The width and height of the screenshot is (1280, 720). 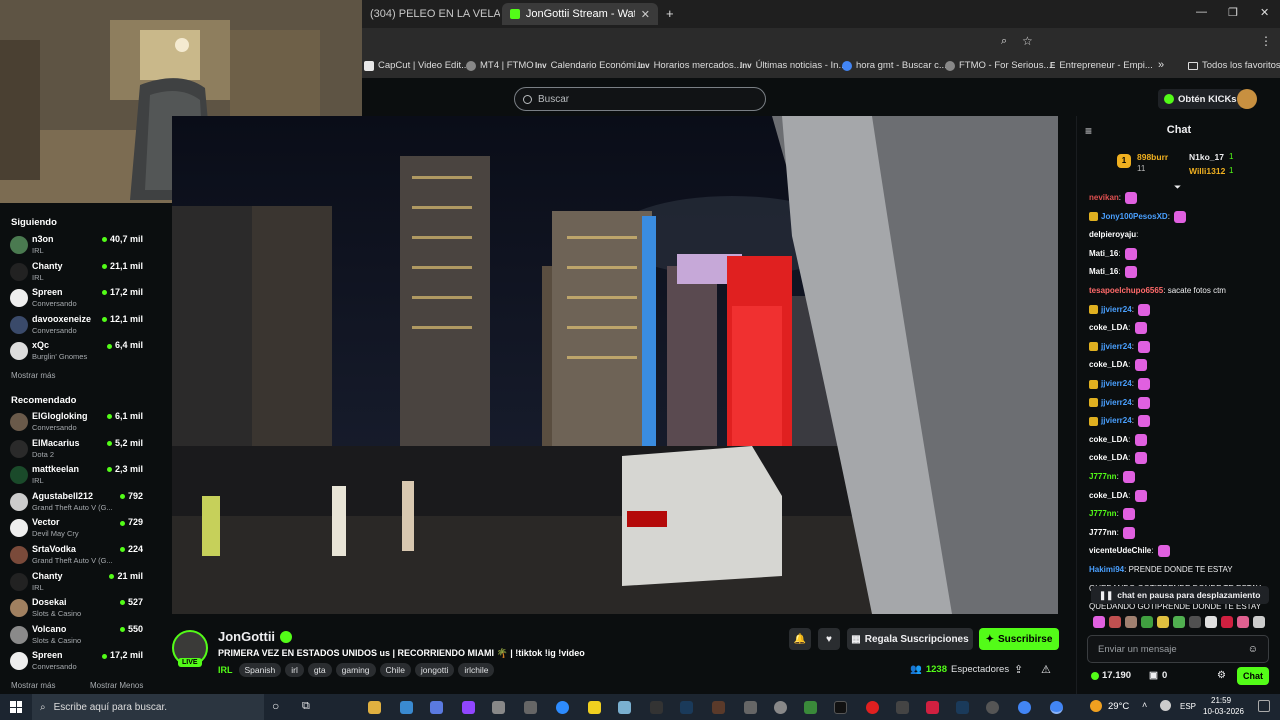 I want to click on tag: Spanish, so click(x=260, y=670).